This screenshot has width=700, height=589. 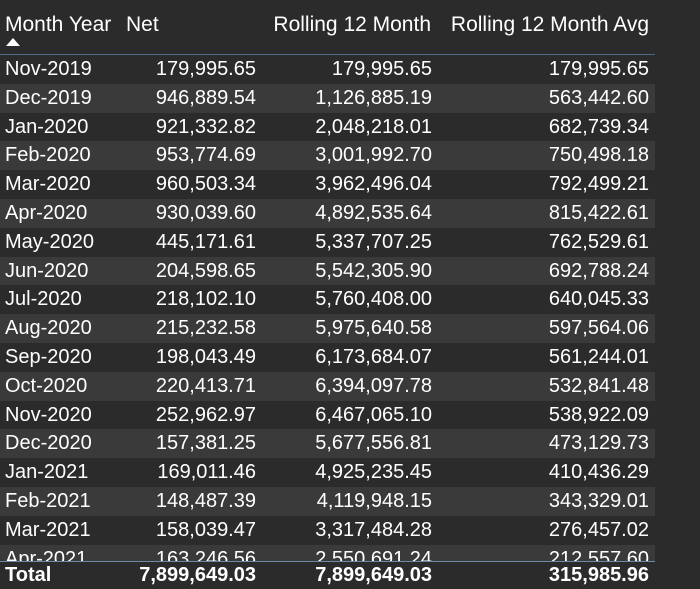 I want to click on table-row: Apr-2021 163,246.56 2,550,691.24 212,557.60, so click(x=327, y=552).